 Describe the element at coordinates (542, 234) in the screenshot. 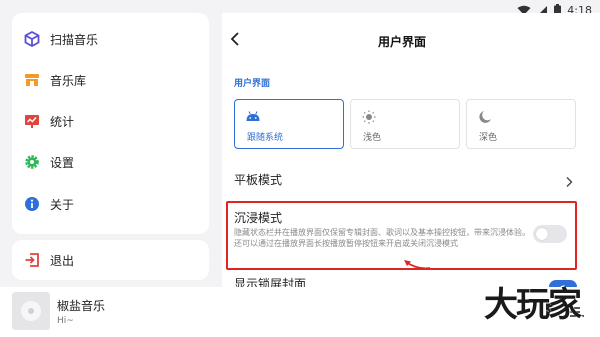

I see `toggle-knob` at that location.